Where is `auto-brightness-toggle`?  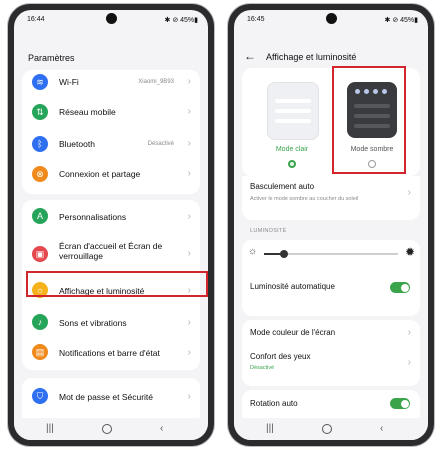 auto-brightness-toggle is located at coordinates (400, 287).